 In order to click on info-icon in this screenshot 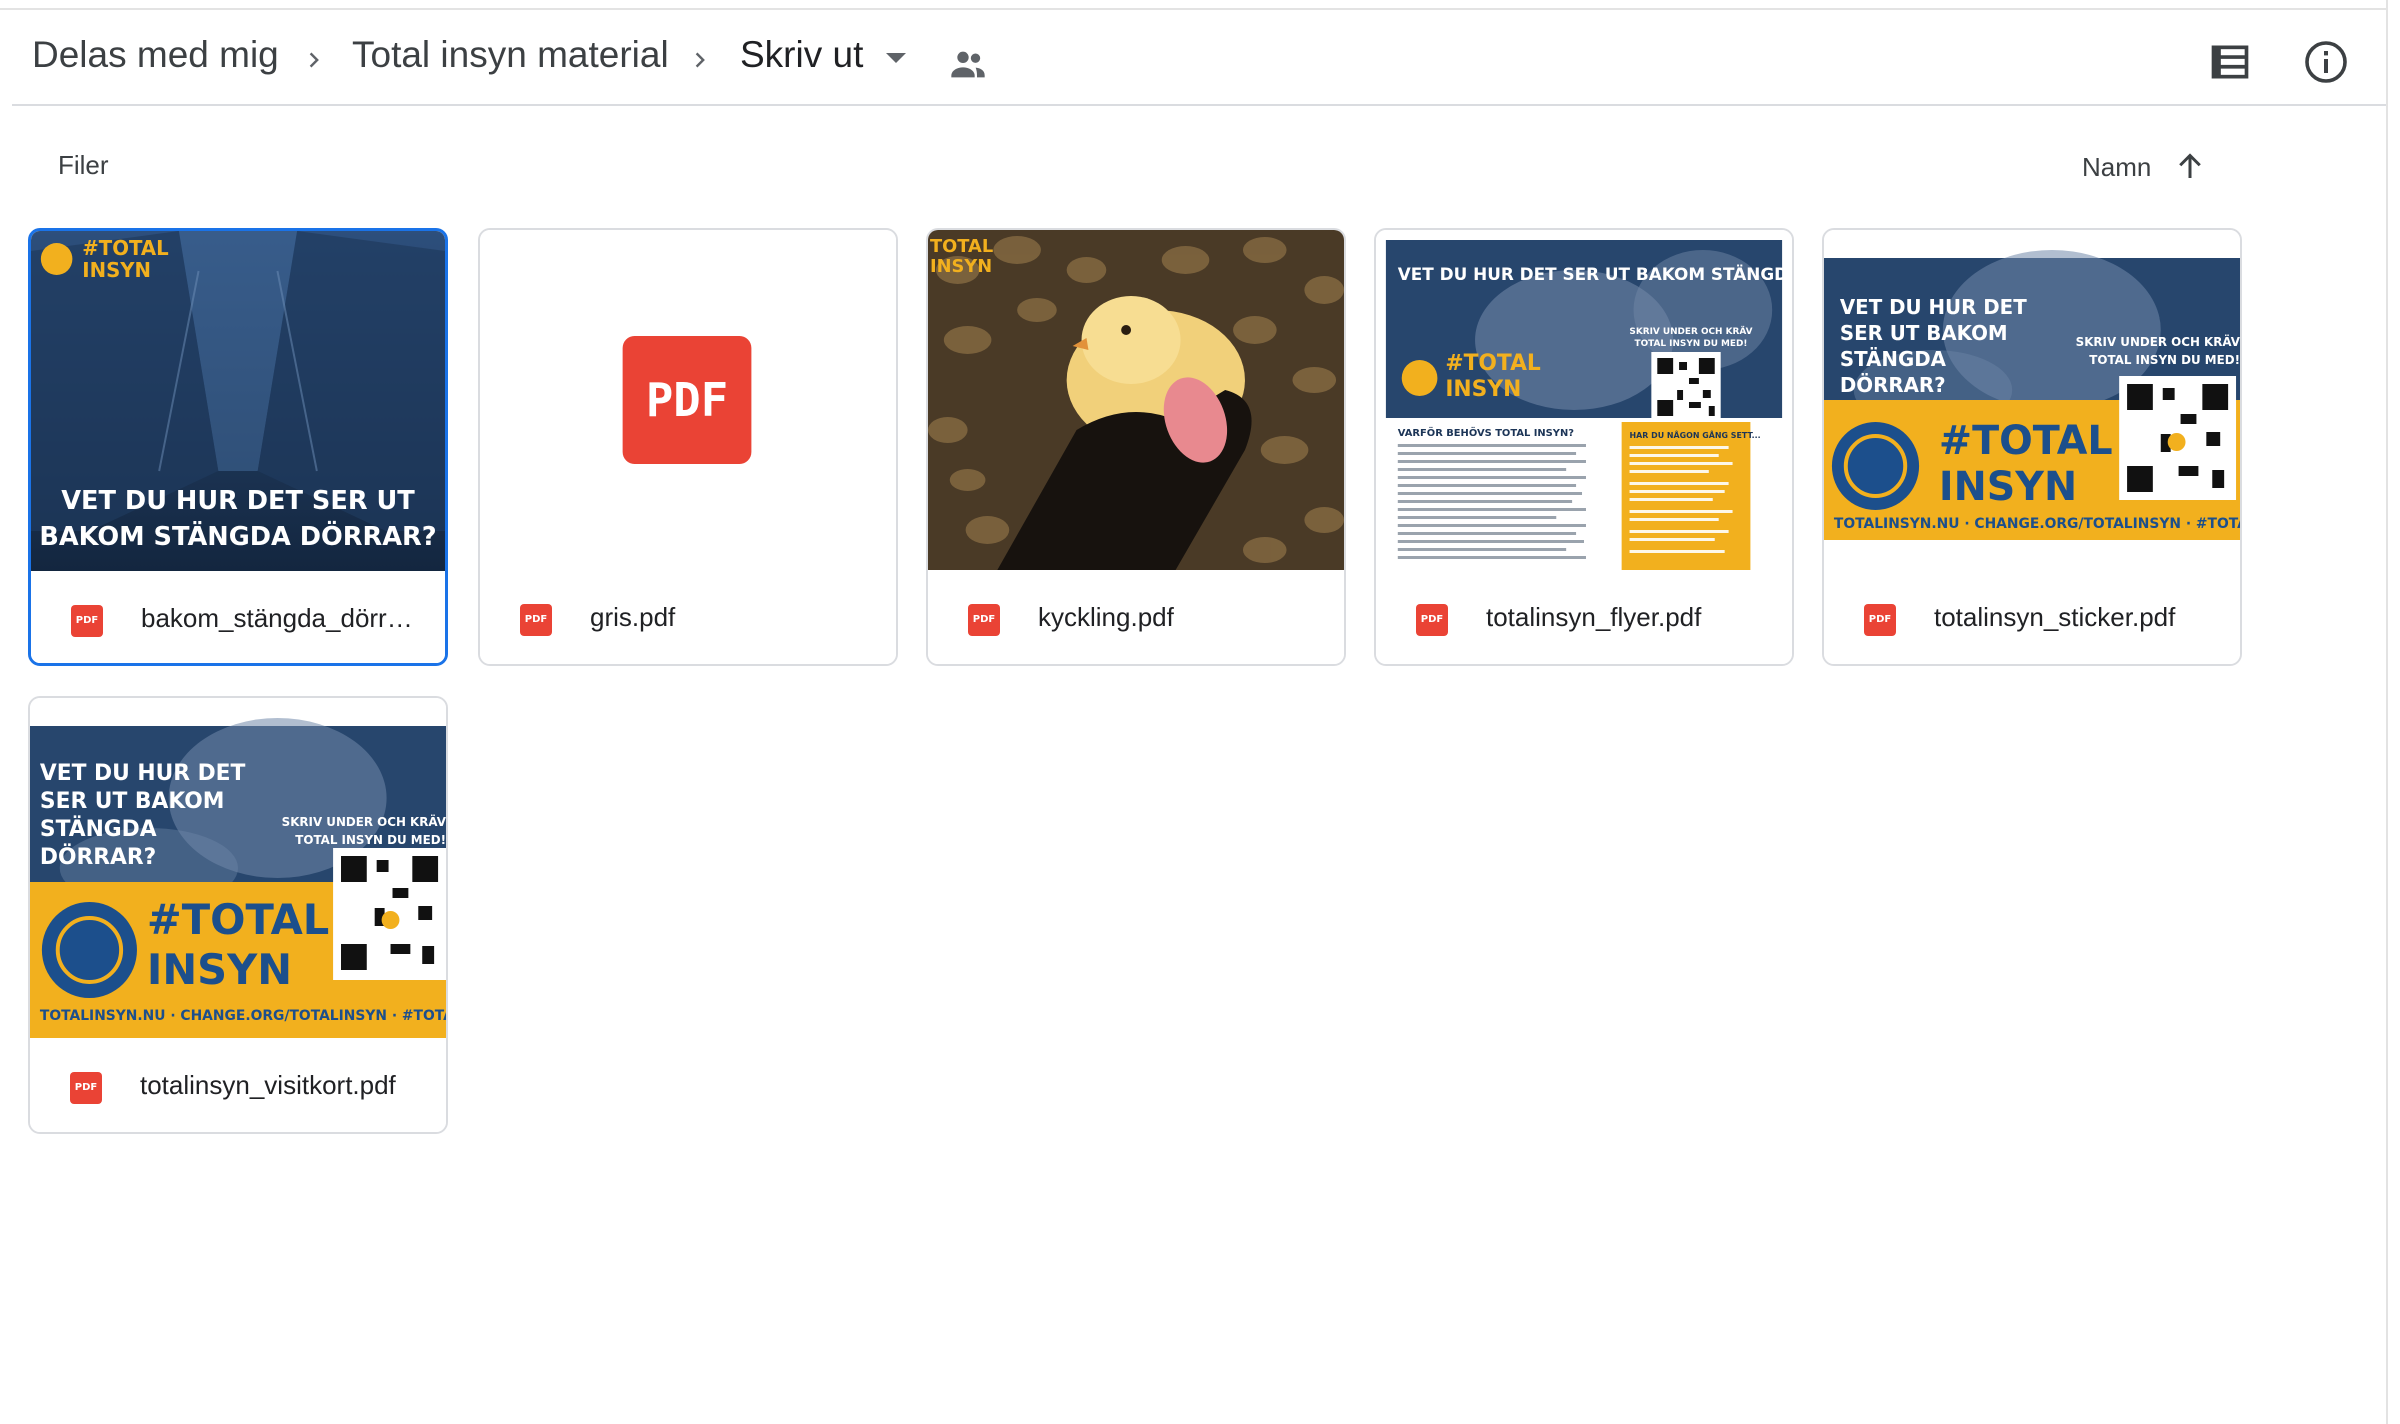, I will do `click(2326, 62)`.